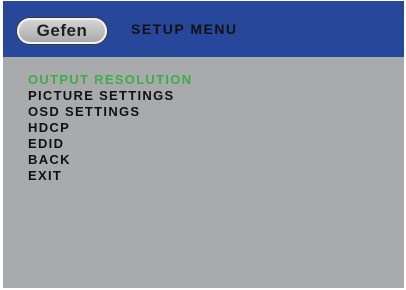  I want to click on gefen-logo: Gefen, so click(62, 31).